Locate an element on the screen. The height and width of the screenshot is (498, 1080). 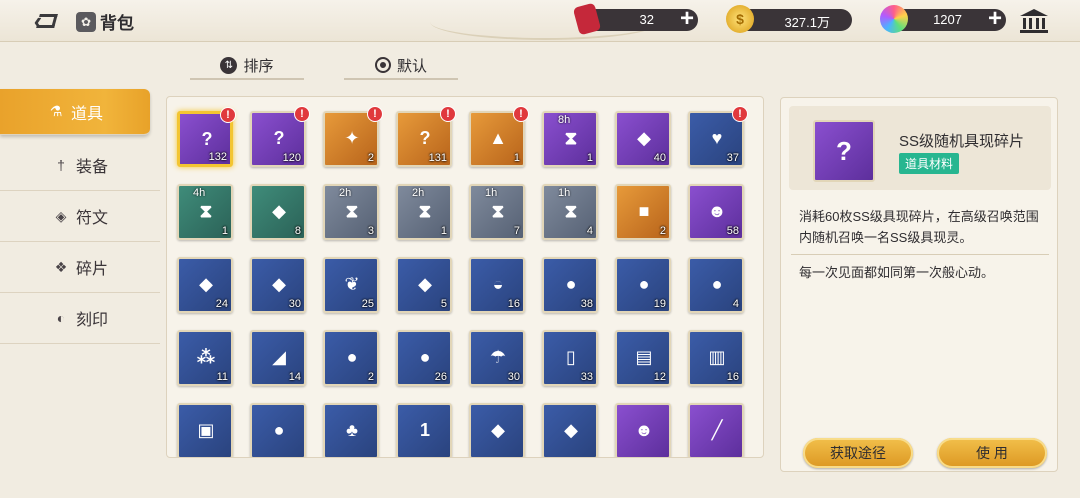
item-icon: ◒ is located at coordinates (498, 283).